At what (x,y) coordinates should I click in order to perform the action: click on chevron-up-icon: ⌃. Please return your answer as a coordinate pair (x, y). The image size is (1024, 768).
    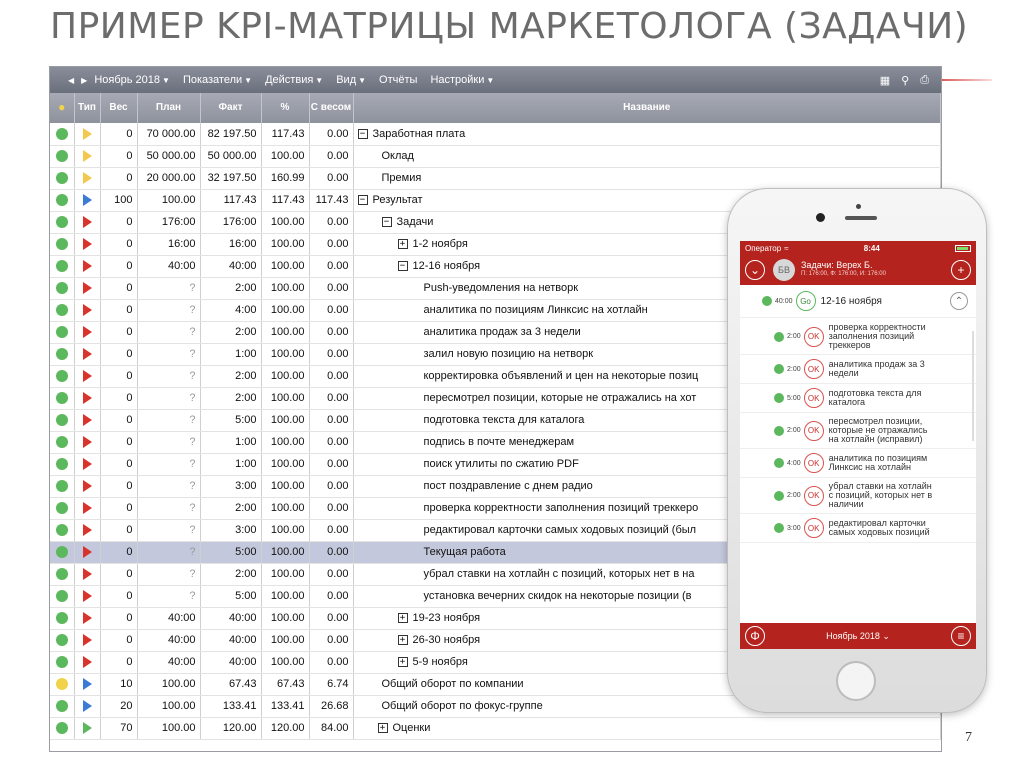
    Looking at the image, I should click on (959, 301).